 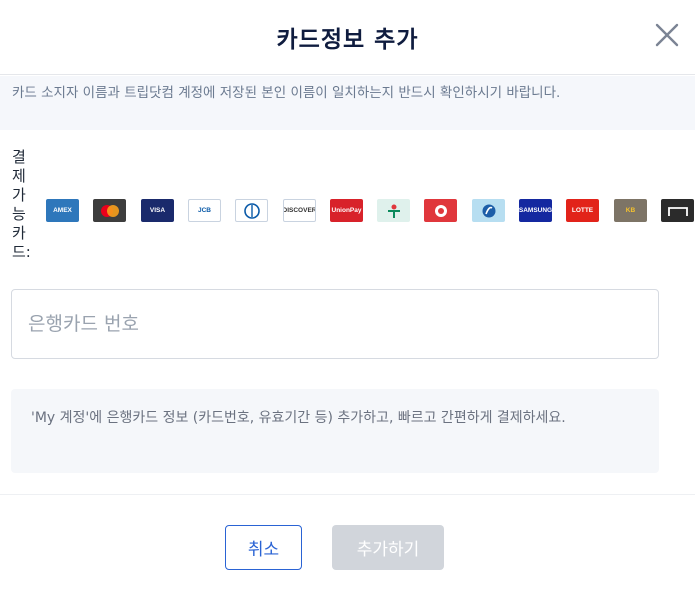 What do you see at coordinates (388, 547) in the screenshot?
I see `add-card-button: 추가하기` at bounding box center [388, 547].